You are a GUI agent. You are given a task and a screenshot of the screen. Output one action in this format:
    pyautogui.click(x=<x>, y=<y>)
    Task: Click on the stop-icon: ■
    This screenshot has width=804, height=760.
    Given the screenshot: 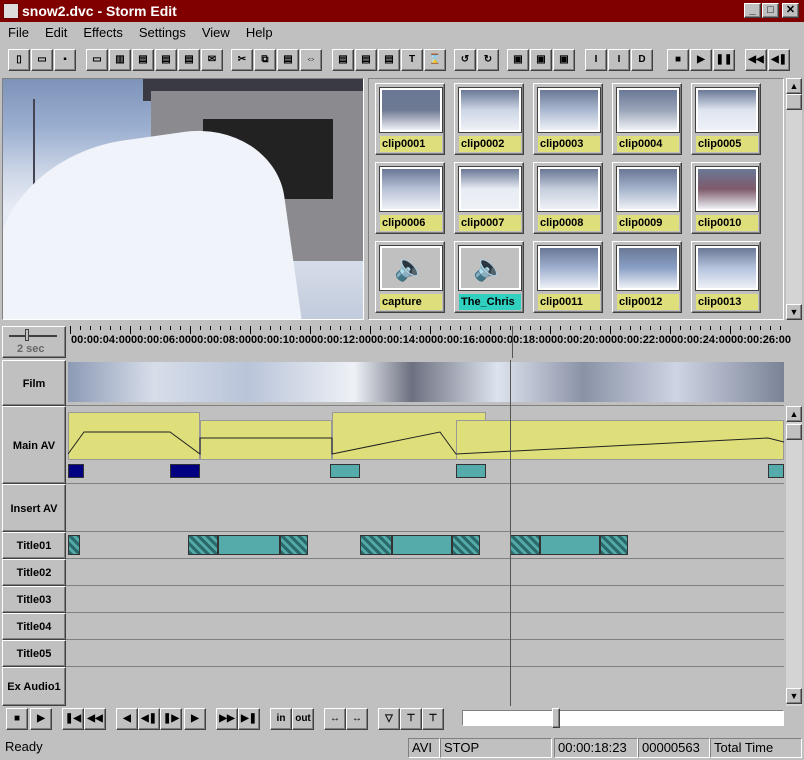 What is the action you would take?
    pyautogui.click(x=678, y=60)
    